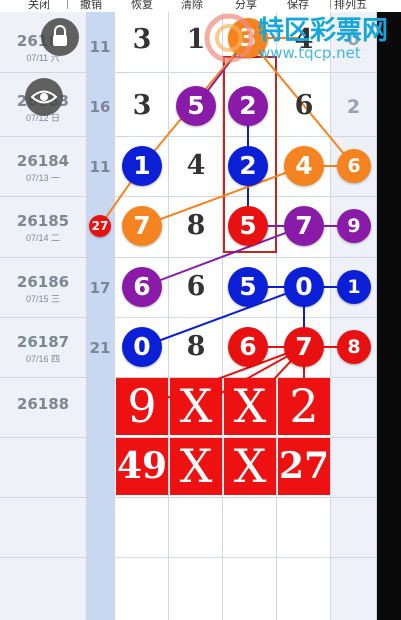  I want to click on issue-number: 26184, so click(43, 161).